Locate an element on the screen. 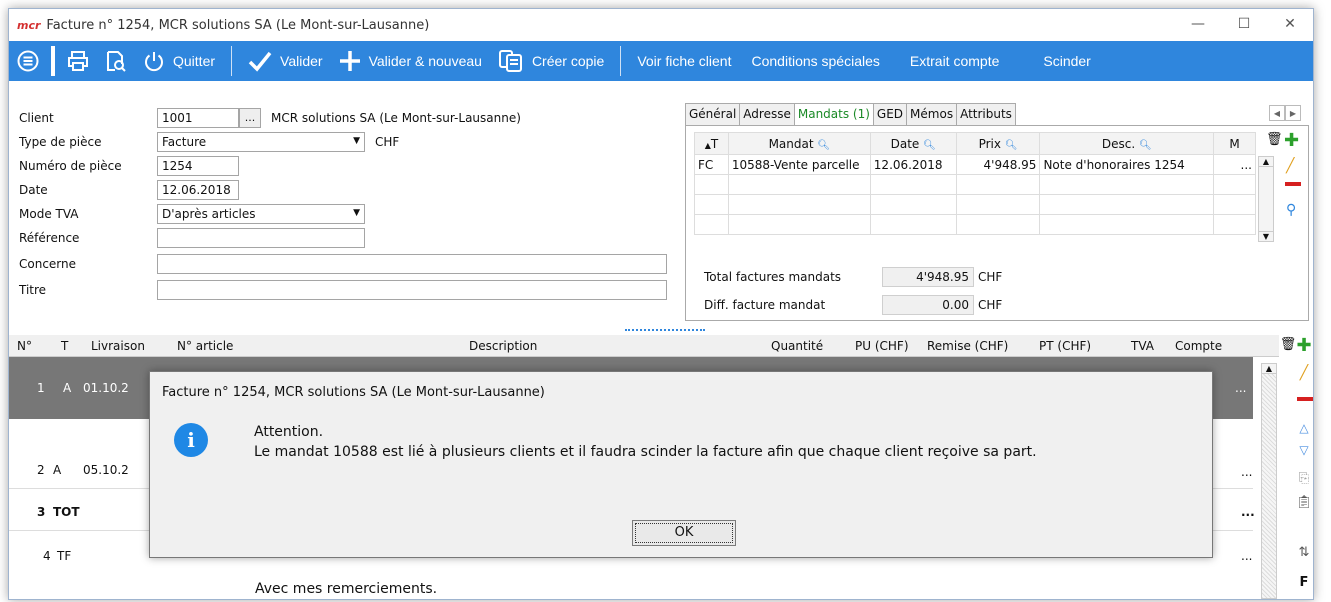 Image resolution: width=1331 pixels, height=602 pixels. add-icon: ✚ is located at coordinates (1291, 140).